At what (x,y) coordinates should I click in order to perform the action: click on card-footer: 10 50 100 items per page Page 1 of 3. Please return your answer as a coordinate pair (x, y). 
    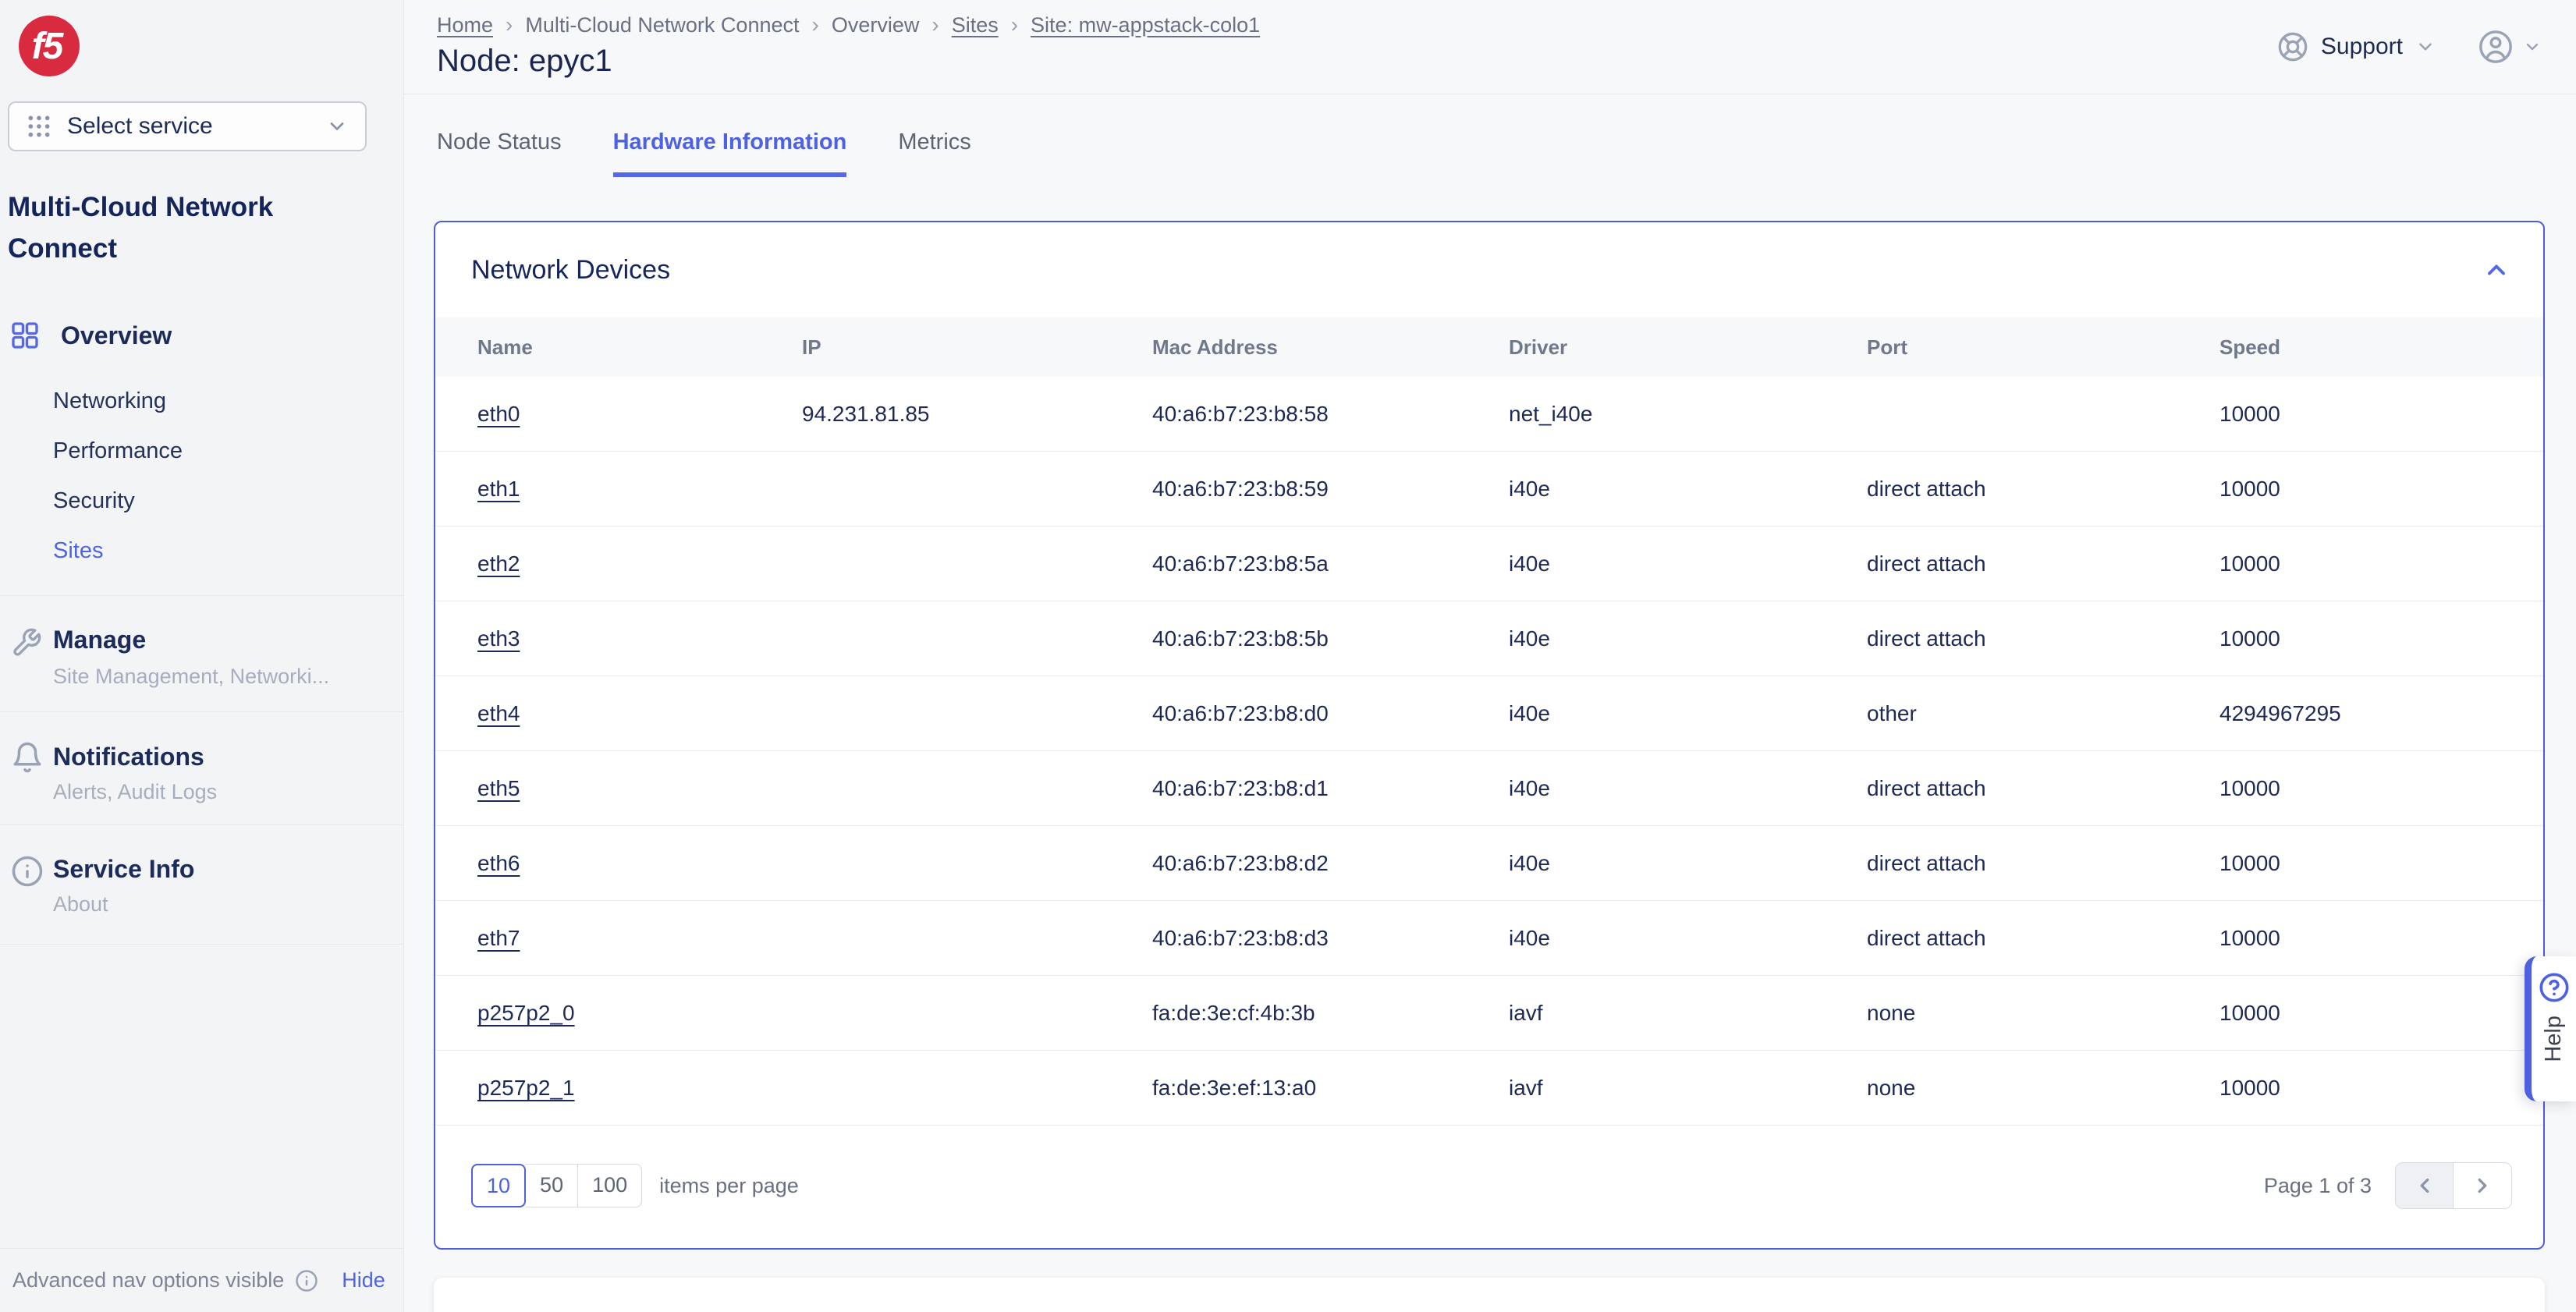
    Looking at the image, I should click on (1489, 1186).